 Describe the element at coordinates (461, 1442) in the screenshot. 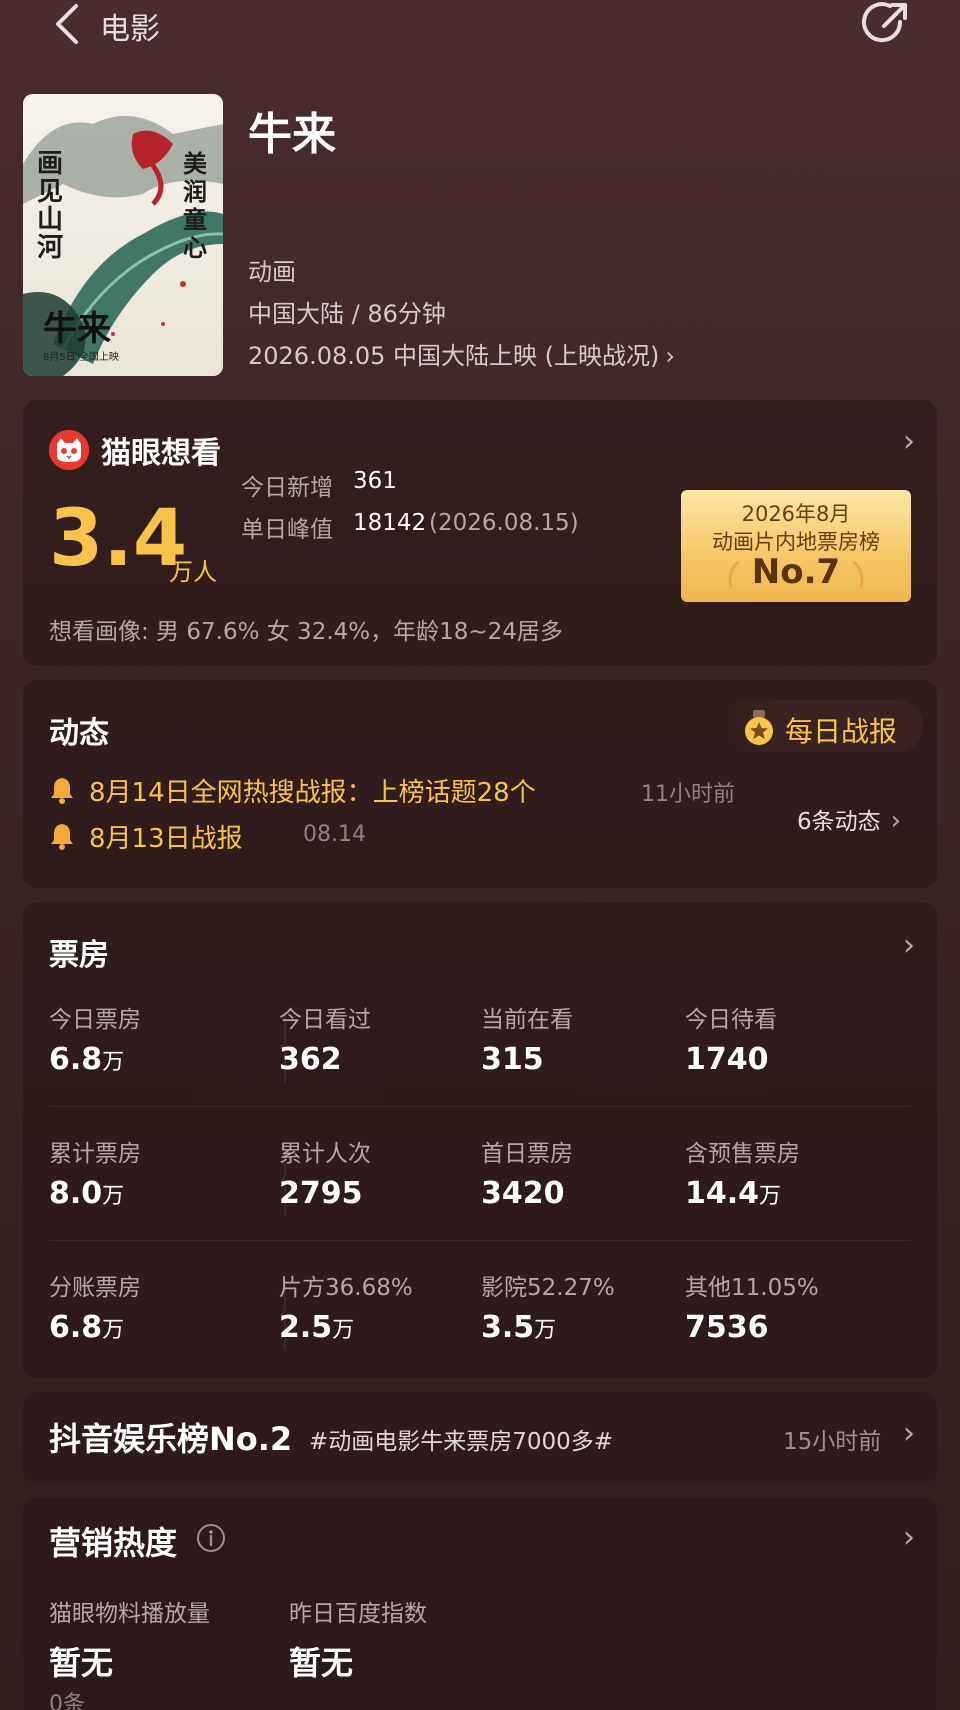

I see `douyin-topic-tag: #动画电影牛来票房7000多#` at that location.